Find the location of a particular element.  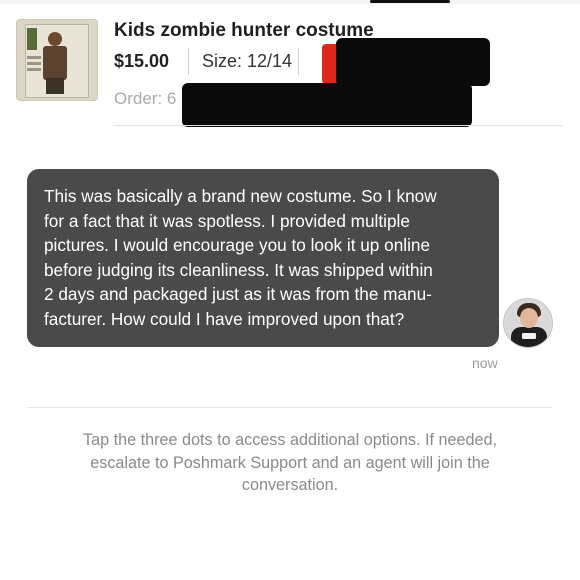

order-number: Order: 6 is located at coordinates (145, 98).